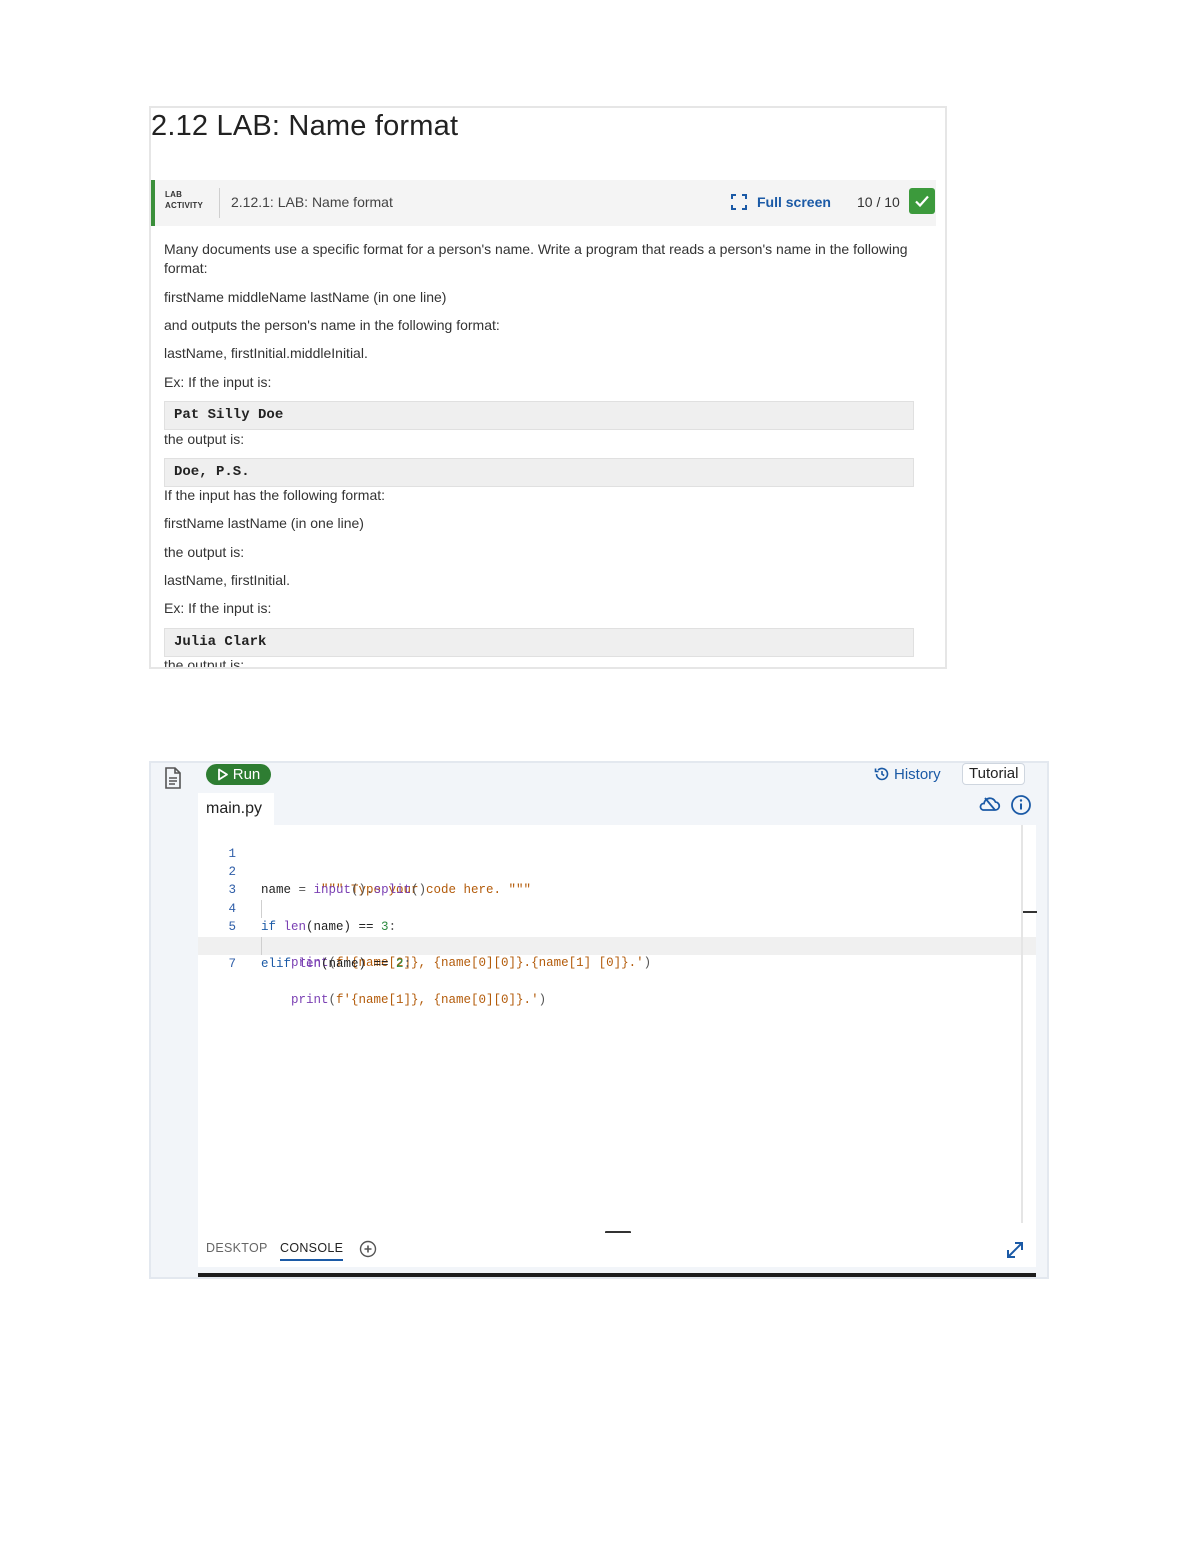 Image resolution: width=1200 pixels, height=1553 pixels. Describe the element at coordinates (312, 1251) in the screenshot. I see `tab-console: CONSOLE` at that location.